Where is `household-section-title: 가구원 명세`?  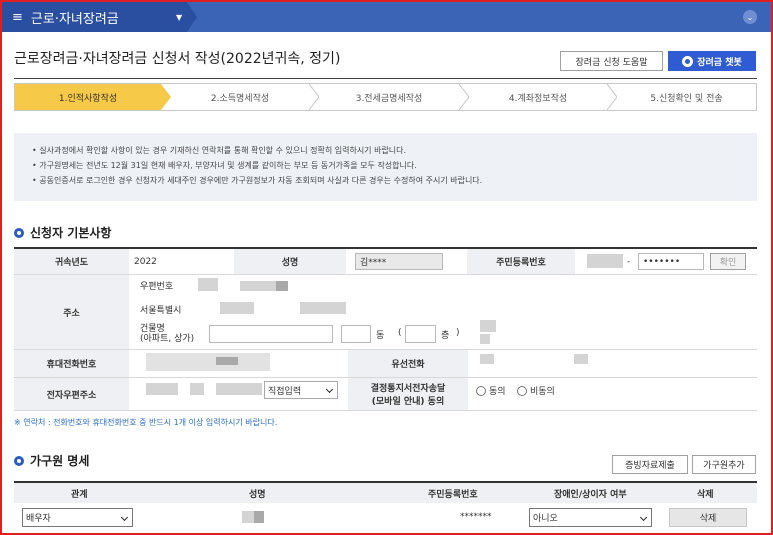 household-section-title: 가구원 명세 is located at coordinates (51, 460).